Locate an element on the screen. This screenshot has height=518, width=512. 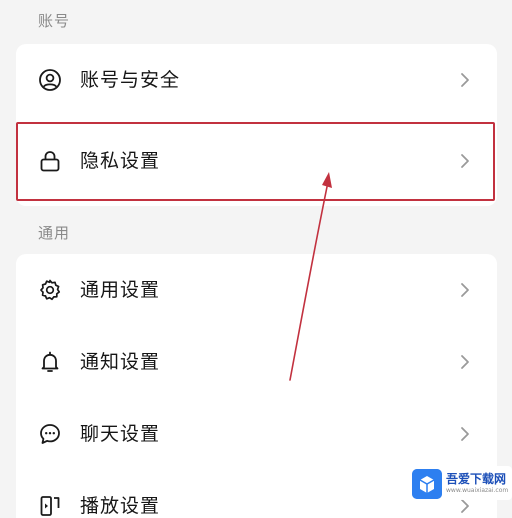
row-account-security: 账号与安全 is located at coordinates (256, 80).